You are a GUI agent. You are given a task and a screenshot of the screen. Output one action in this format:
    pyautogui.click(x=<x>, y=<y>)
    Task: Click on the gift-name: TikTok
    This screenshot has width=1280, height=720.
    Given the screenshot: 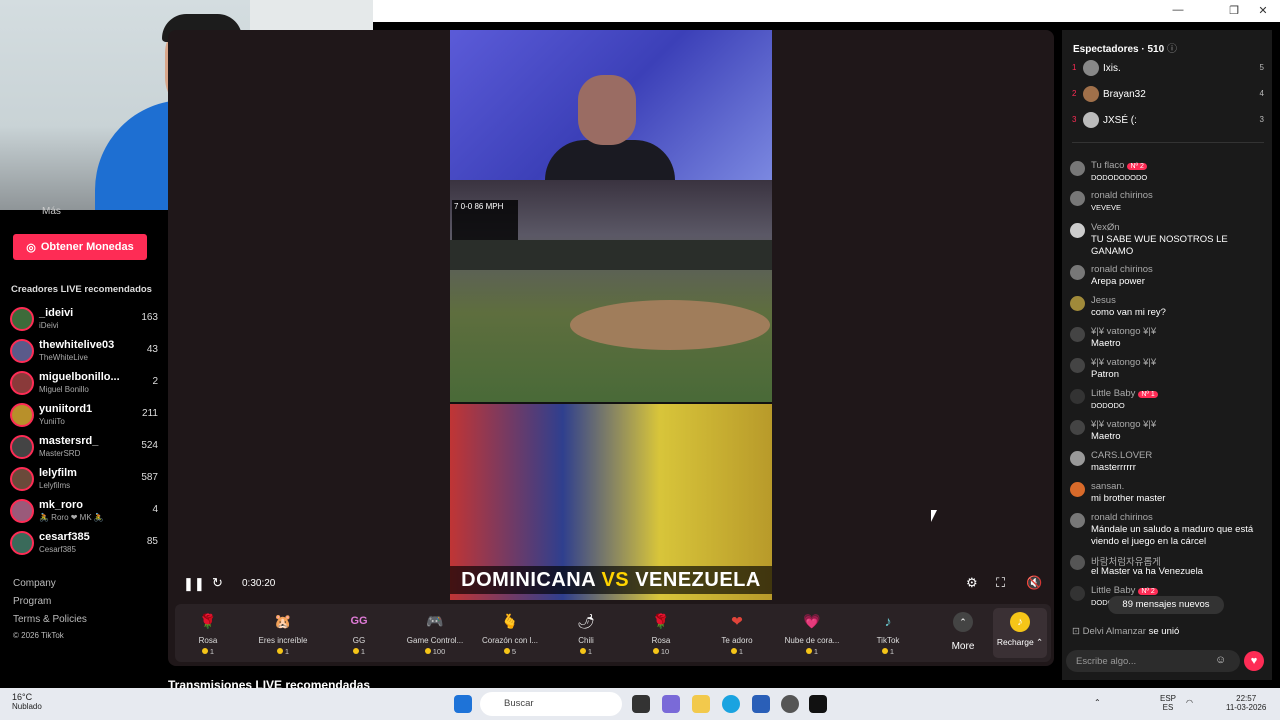 What is the action you would take?
    pyautogui.click(x=888, y=640)
    